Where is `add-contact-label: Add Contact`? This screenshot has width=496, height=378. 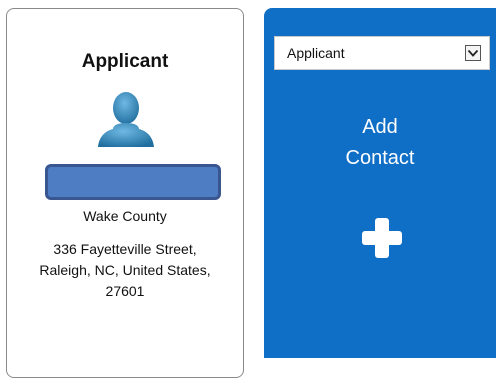 add-contact-label: Add Contact is located at coordinates (380, 143).